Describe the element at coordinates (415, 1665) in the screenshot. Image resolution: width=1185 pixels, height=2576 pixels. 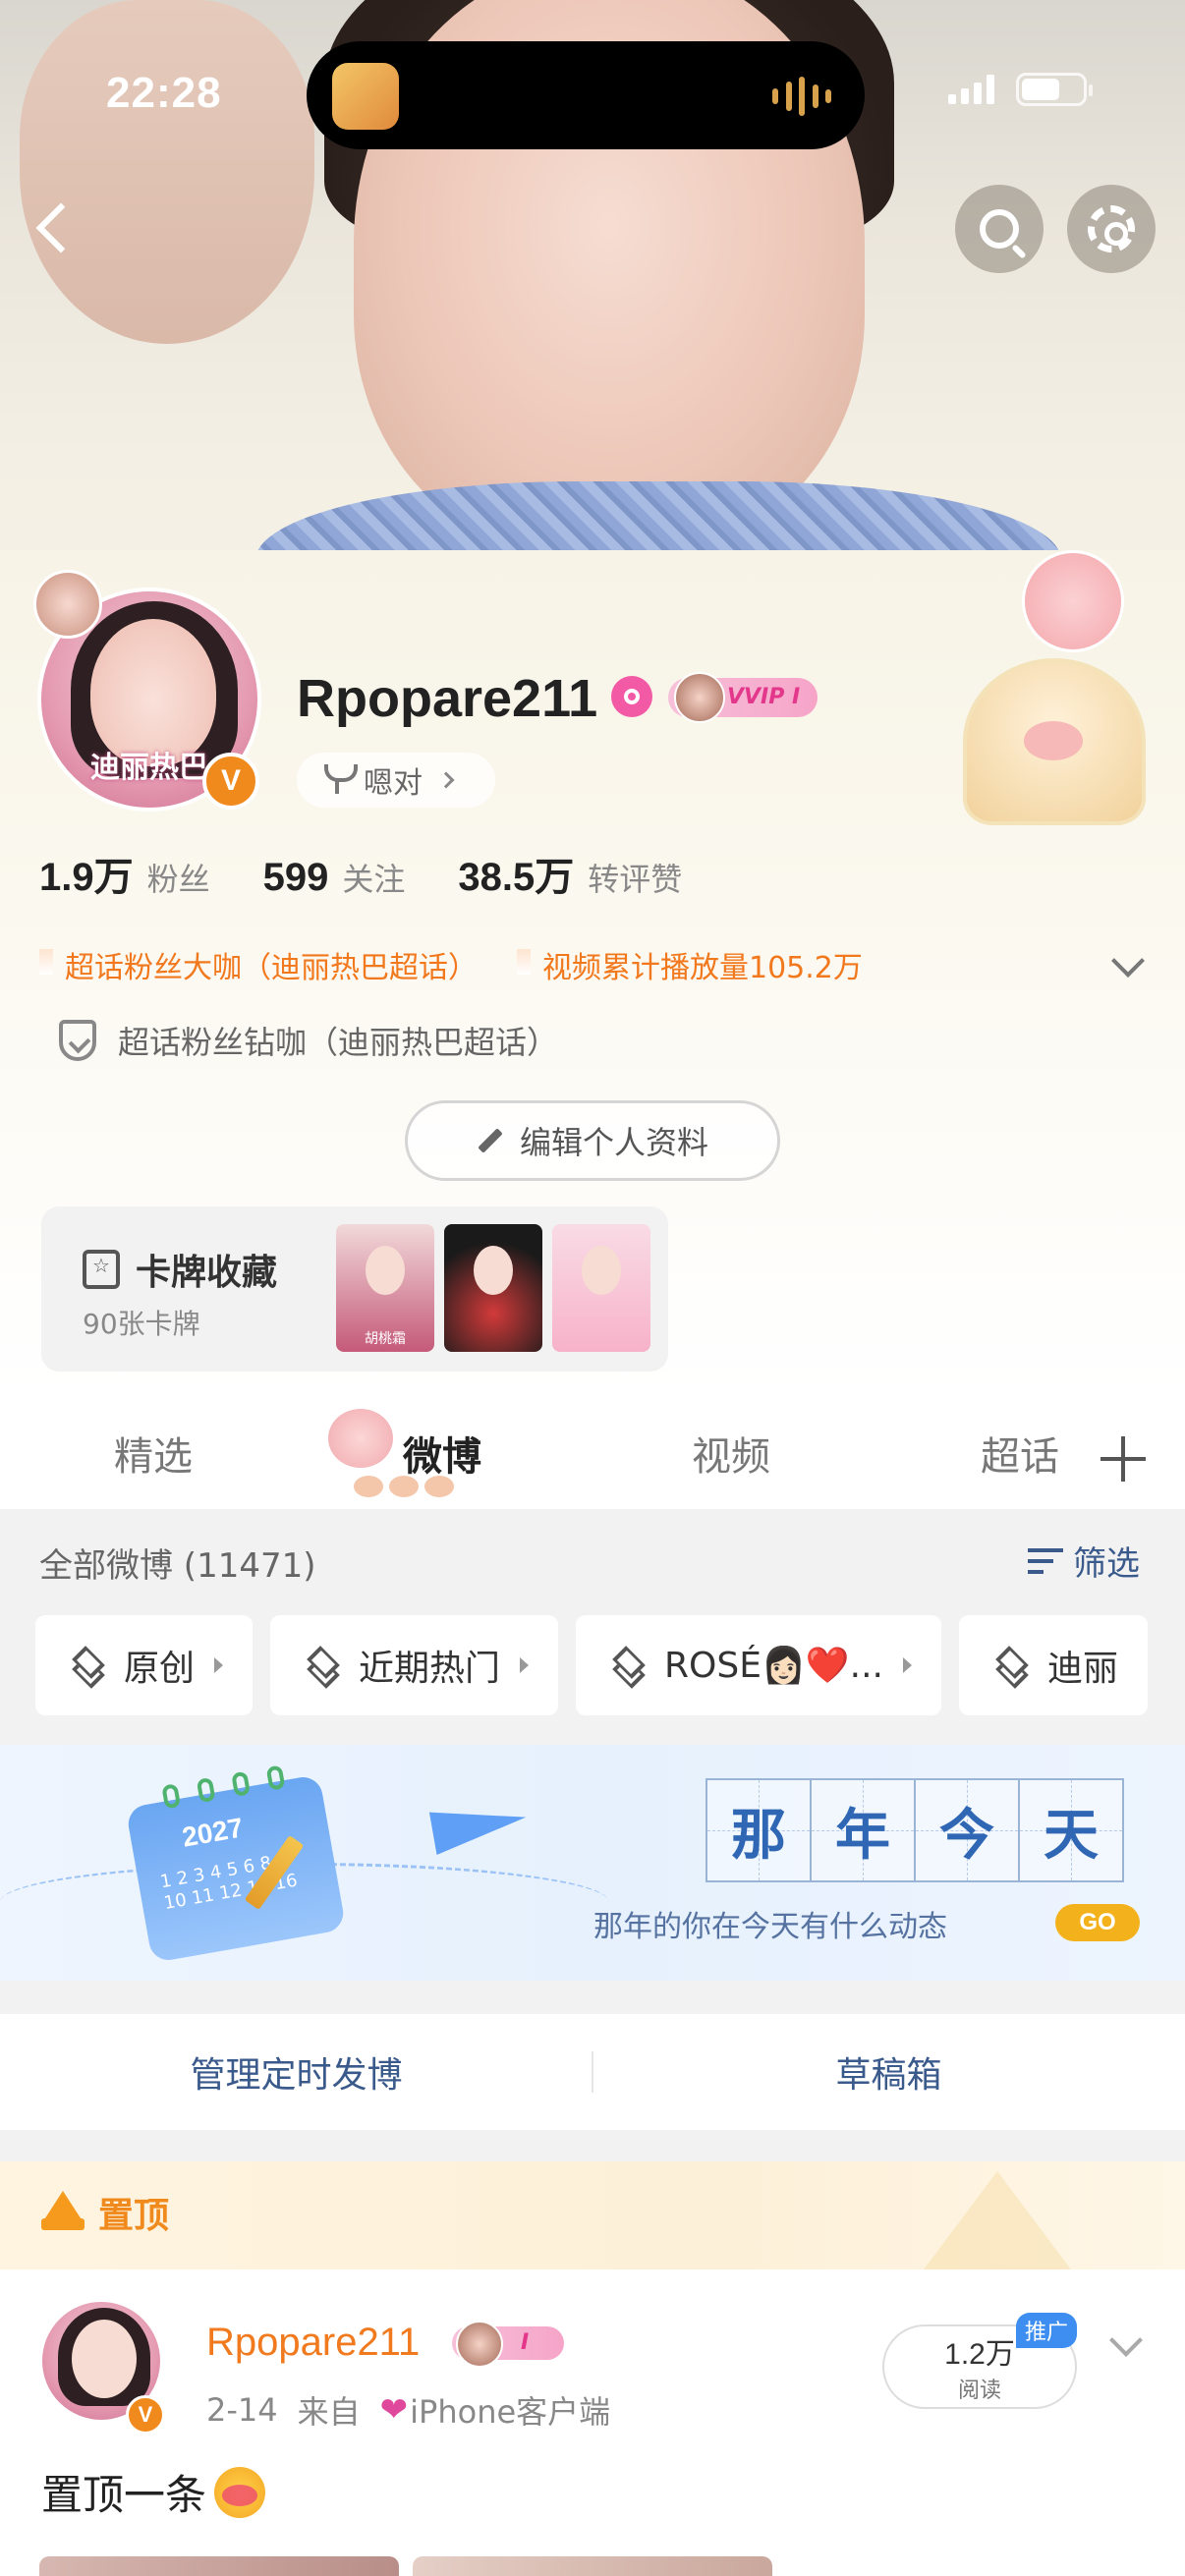
I see `chip-recent-hot: 近期热门` at that location.